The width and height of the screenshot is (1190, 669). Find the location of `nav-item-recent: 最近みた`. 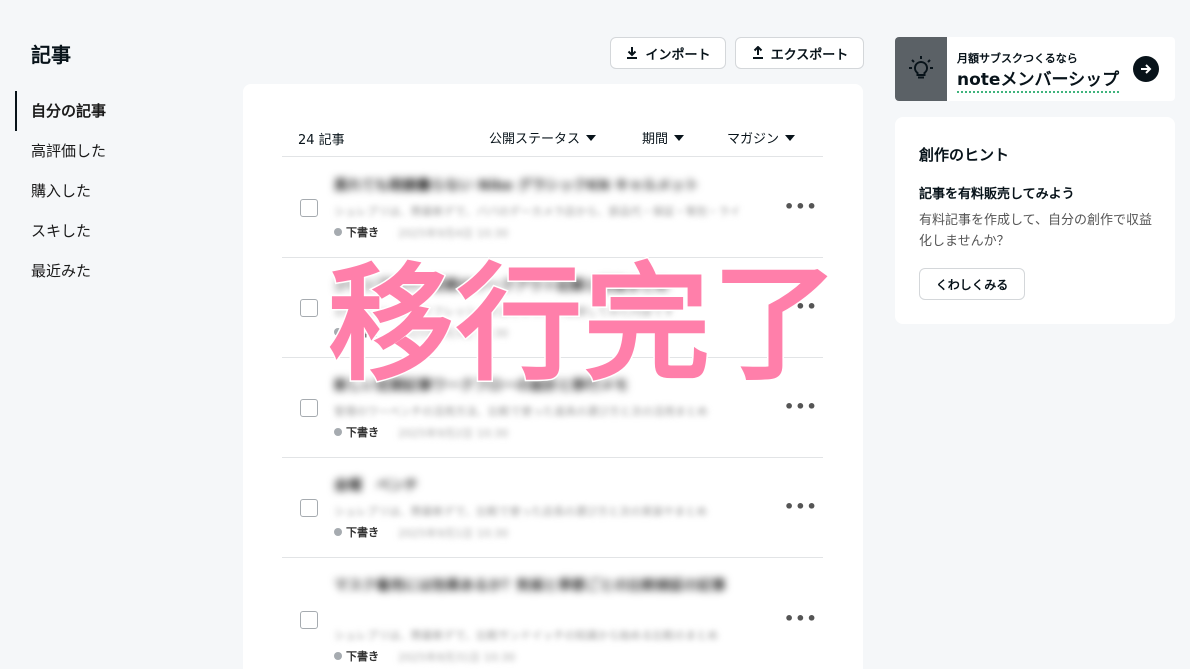

nav-item-recent: 最近みた is located at coordinates (115, 271).